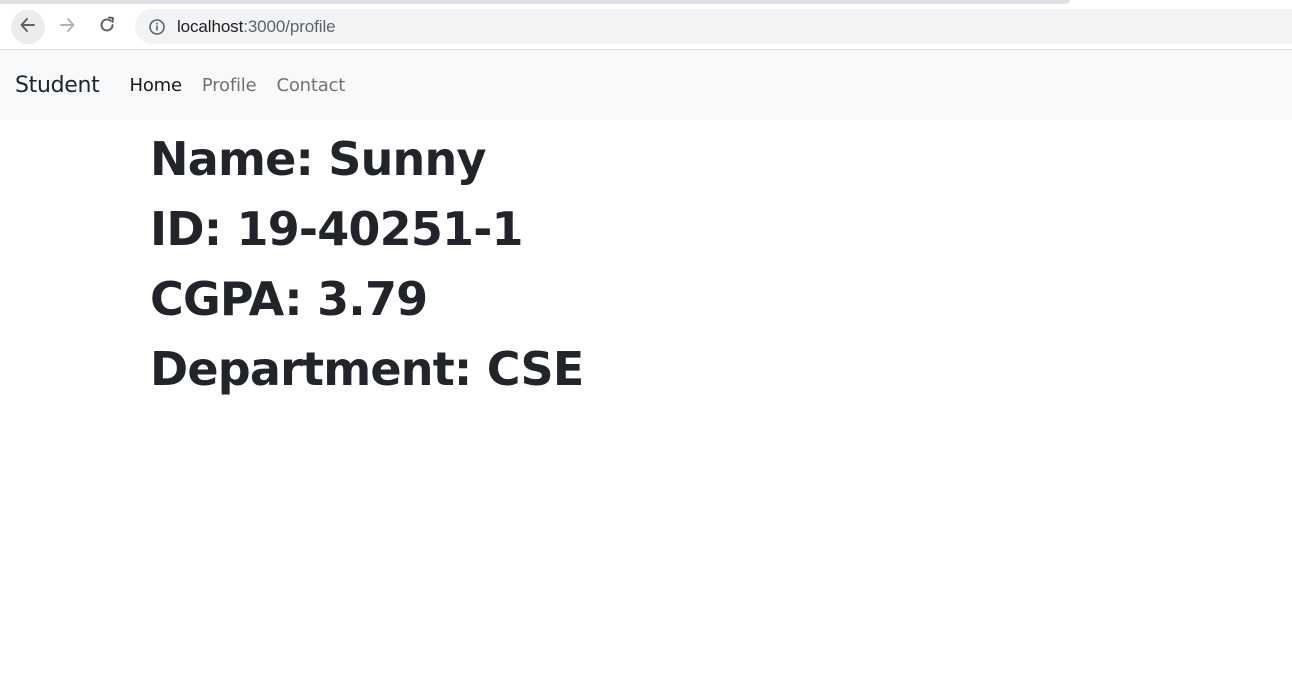 This screenshot has height=697, width=1292. I want to click on nav-link-contact: Contact, so click(310, 85).